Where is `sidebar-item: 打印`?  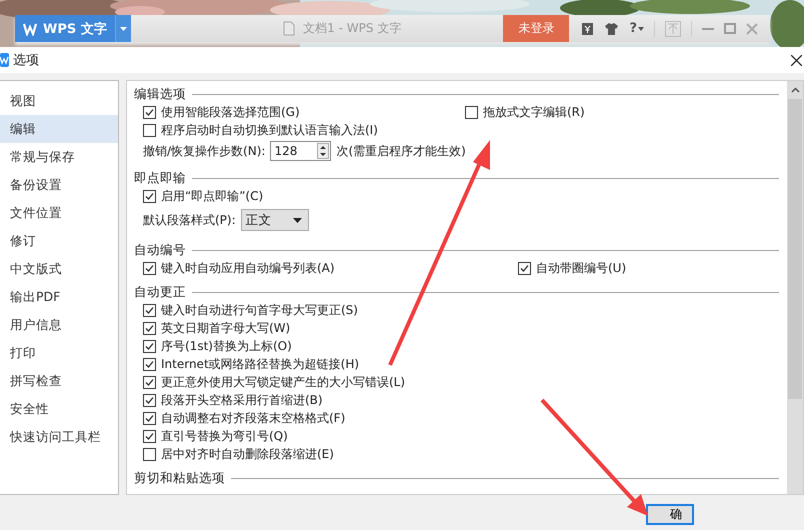 sidebar-item: 打印 is located at coordinates (59, 353).